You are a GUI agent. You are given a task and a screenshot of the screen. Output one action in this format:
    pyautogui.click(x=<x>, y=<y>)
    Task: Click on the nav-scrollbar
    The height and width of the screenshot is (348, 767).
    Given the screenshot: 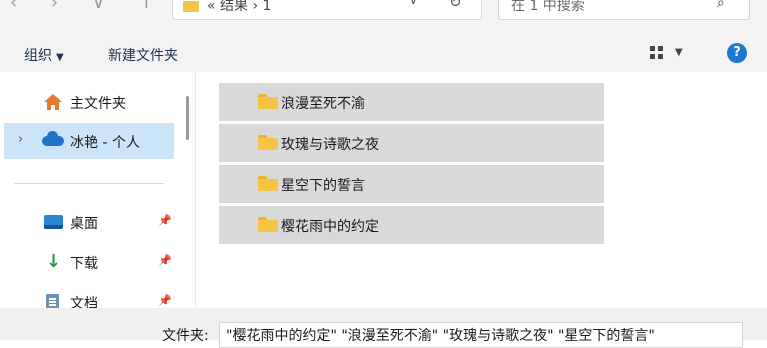 What is the action you would take?
    pyautogui.click(x=187, y=118)
    